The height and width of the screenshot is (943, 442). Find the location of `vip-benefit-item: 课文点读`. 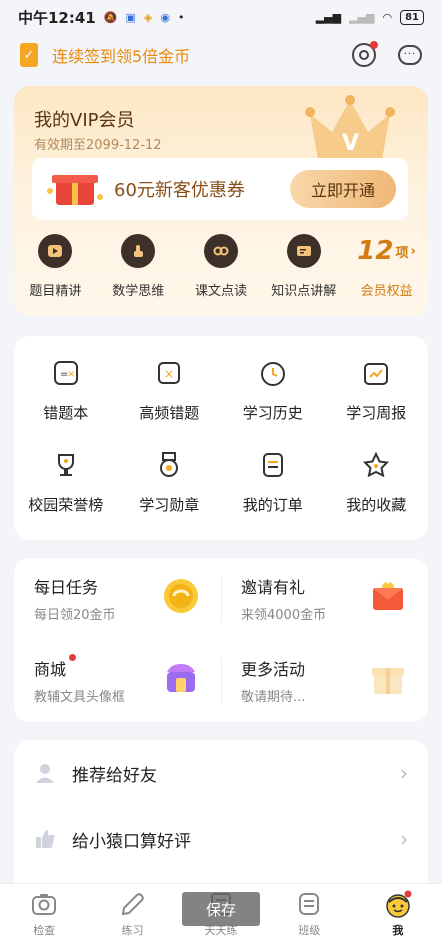

vip-benefit-item: 课文点读 is located at coordinates (221, 266).